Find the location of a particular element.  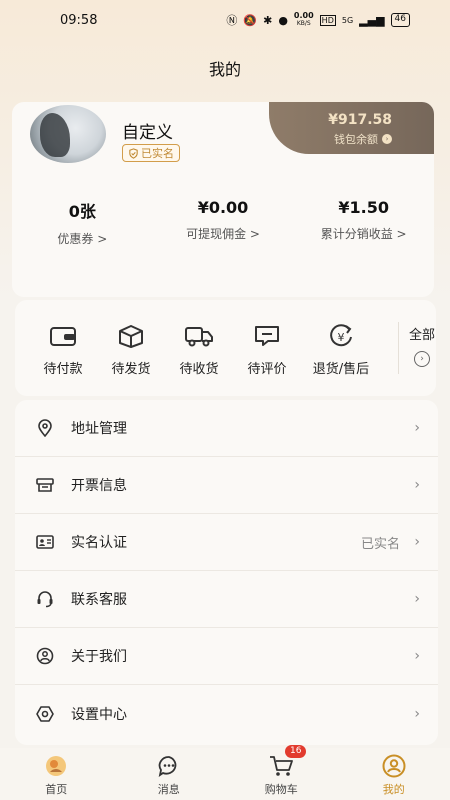

order-pending-receipt: 待收货 is located at coordinates (199, 349).